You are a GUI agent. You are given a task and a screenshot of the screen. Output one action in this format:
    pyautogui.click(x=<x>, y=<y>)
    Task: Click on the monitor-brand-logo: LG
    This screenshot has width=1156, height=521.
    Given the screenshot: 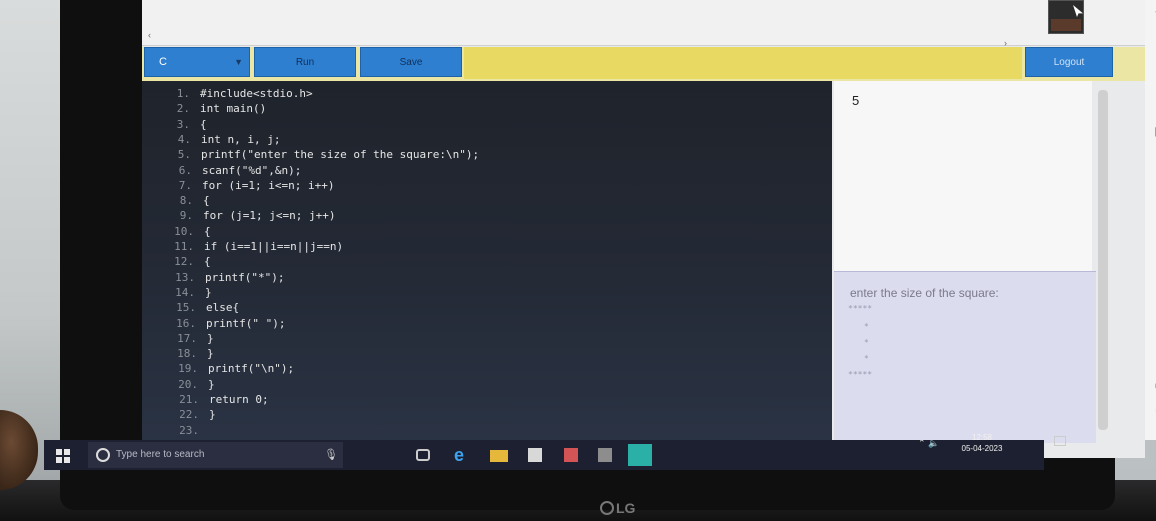 What is the action you would take?
    pyautogui.click(x=617, y=508)
    